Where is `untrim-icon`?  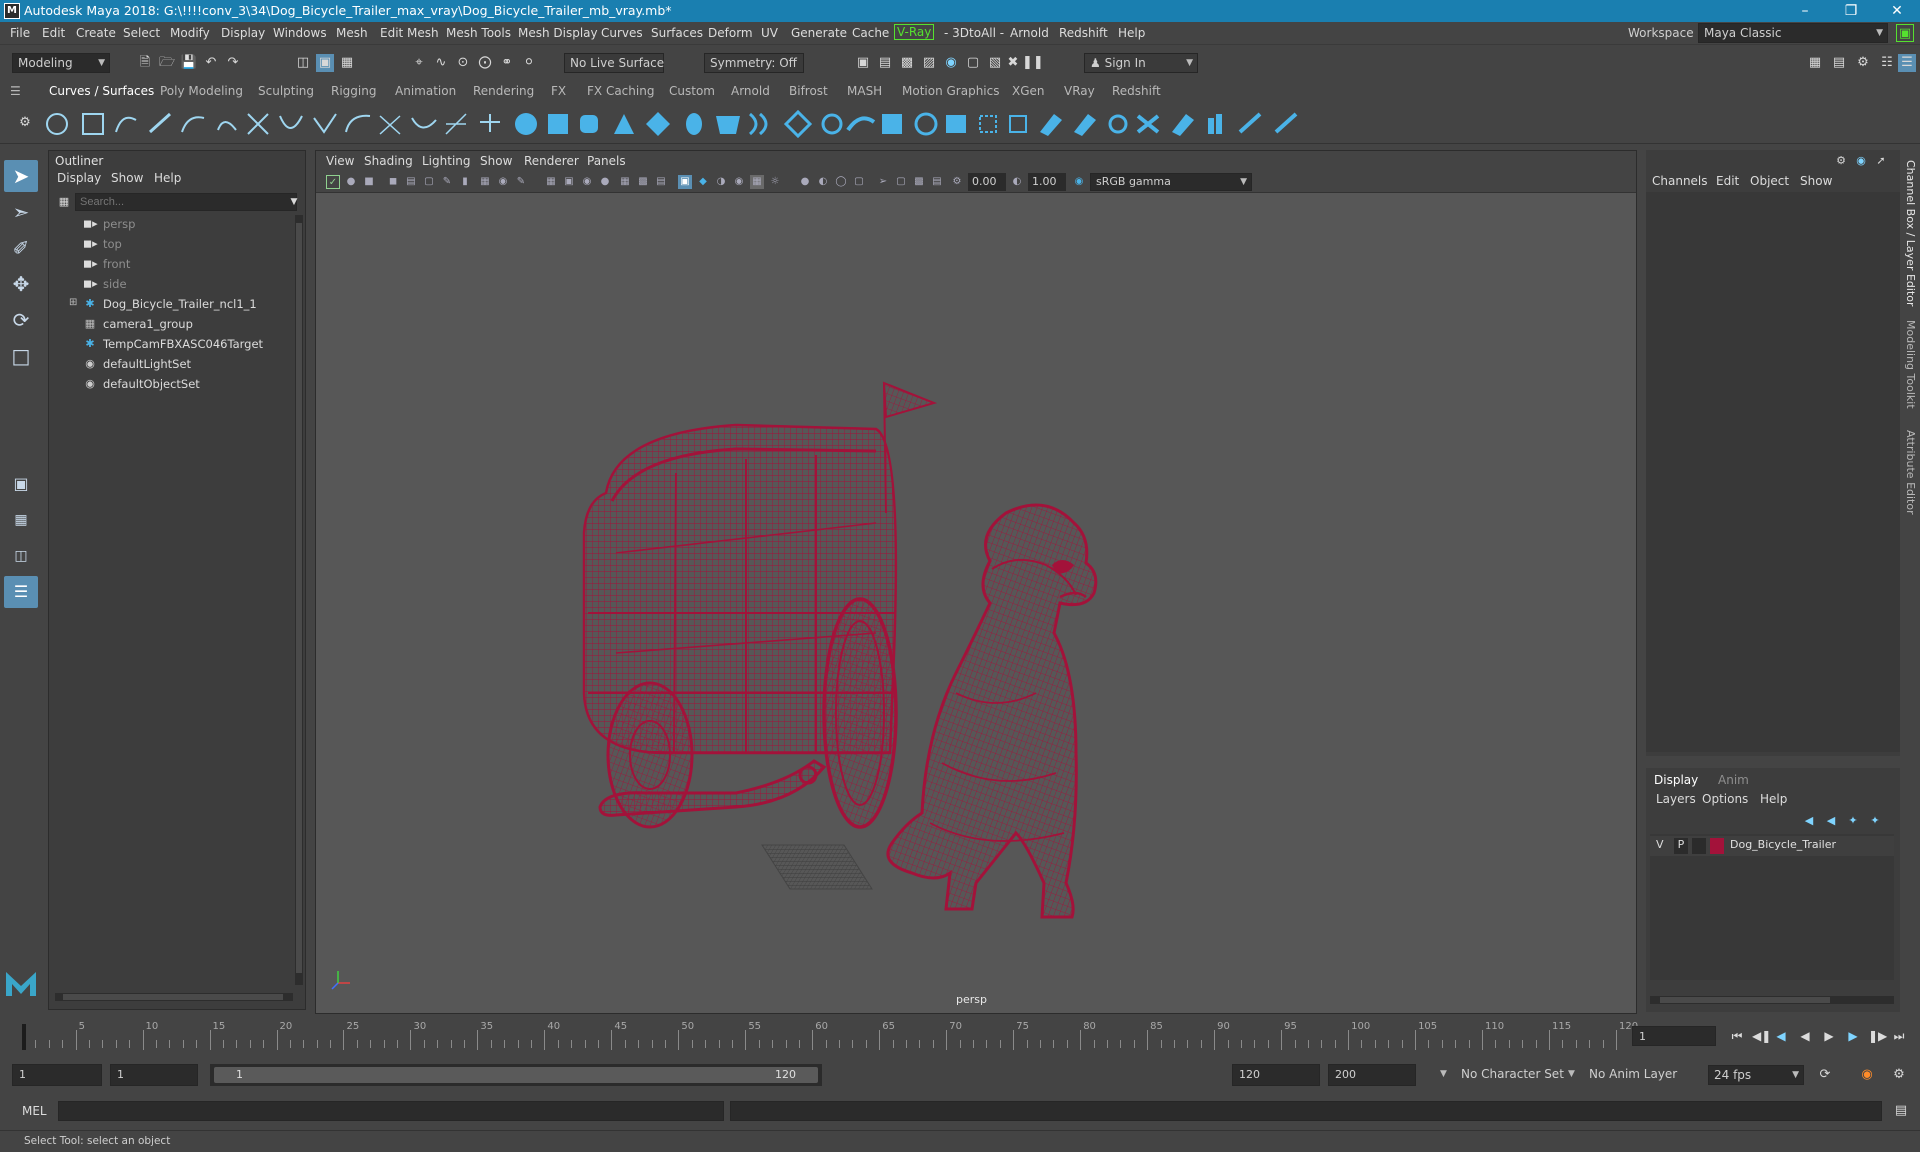 untrim-icon is located at coordinates (1085, 125).